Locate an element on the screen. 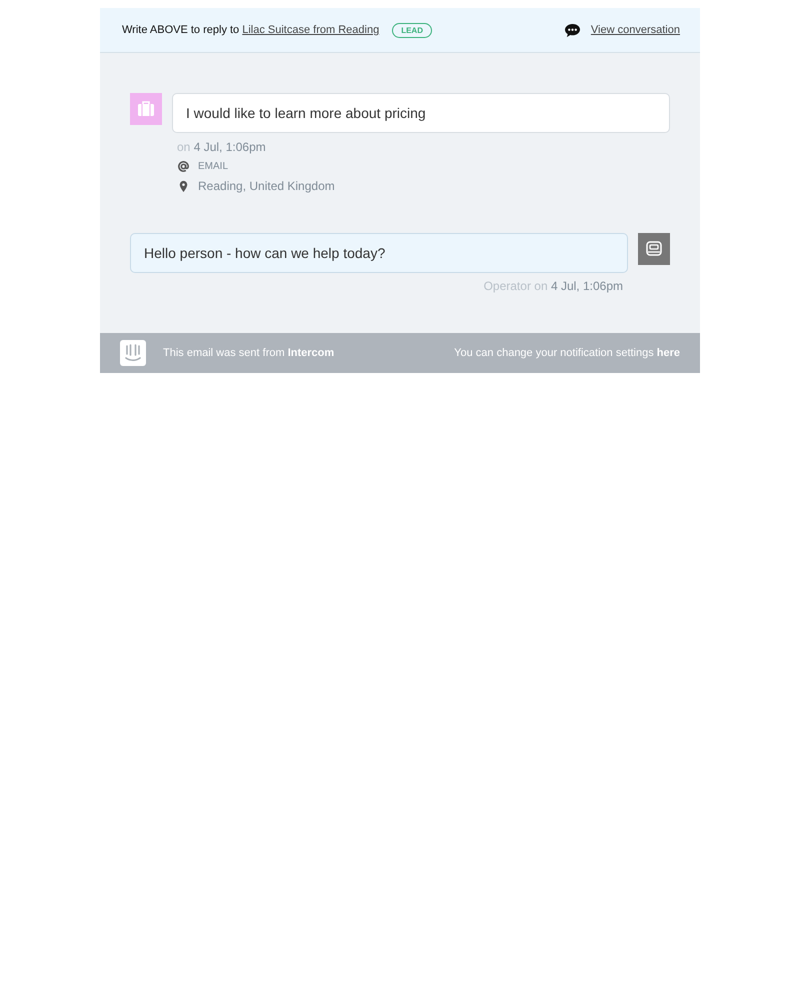 The image size is (800, 1000). email-label: EMAIL is located at coordinates (213, 166).